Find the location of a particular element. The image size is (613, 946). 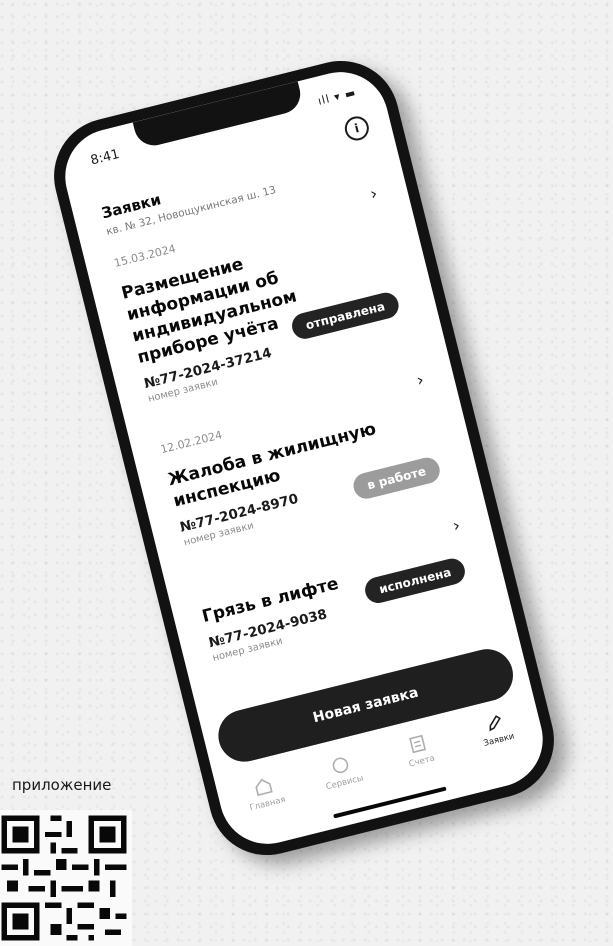

pencil-icon is located at coordinates (495, 723).